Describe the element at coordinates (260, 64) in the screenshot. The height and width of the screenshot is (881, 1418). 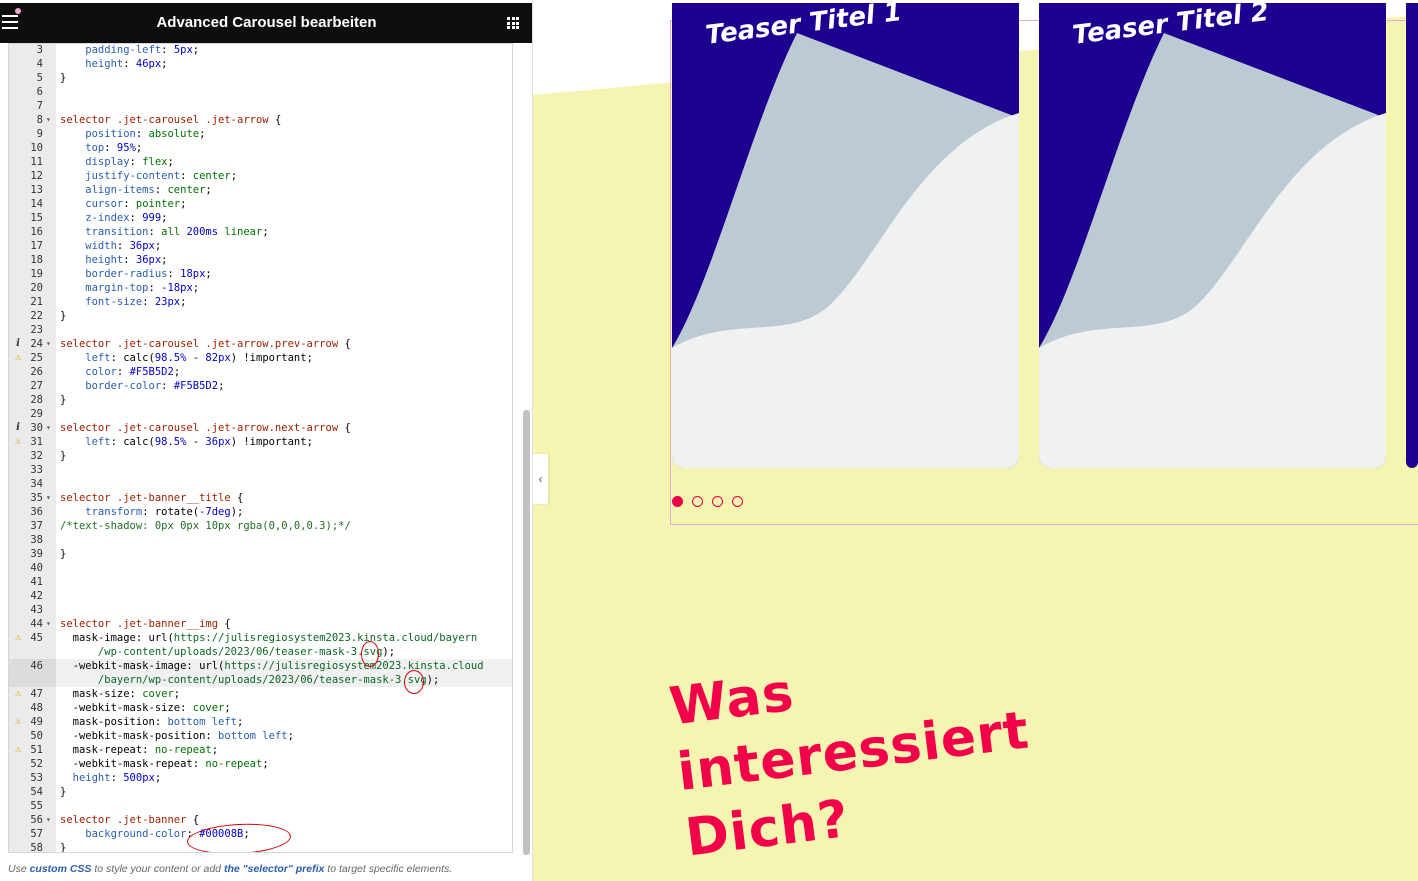
I see `code-line: 4 height: 46px;` at that location.